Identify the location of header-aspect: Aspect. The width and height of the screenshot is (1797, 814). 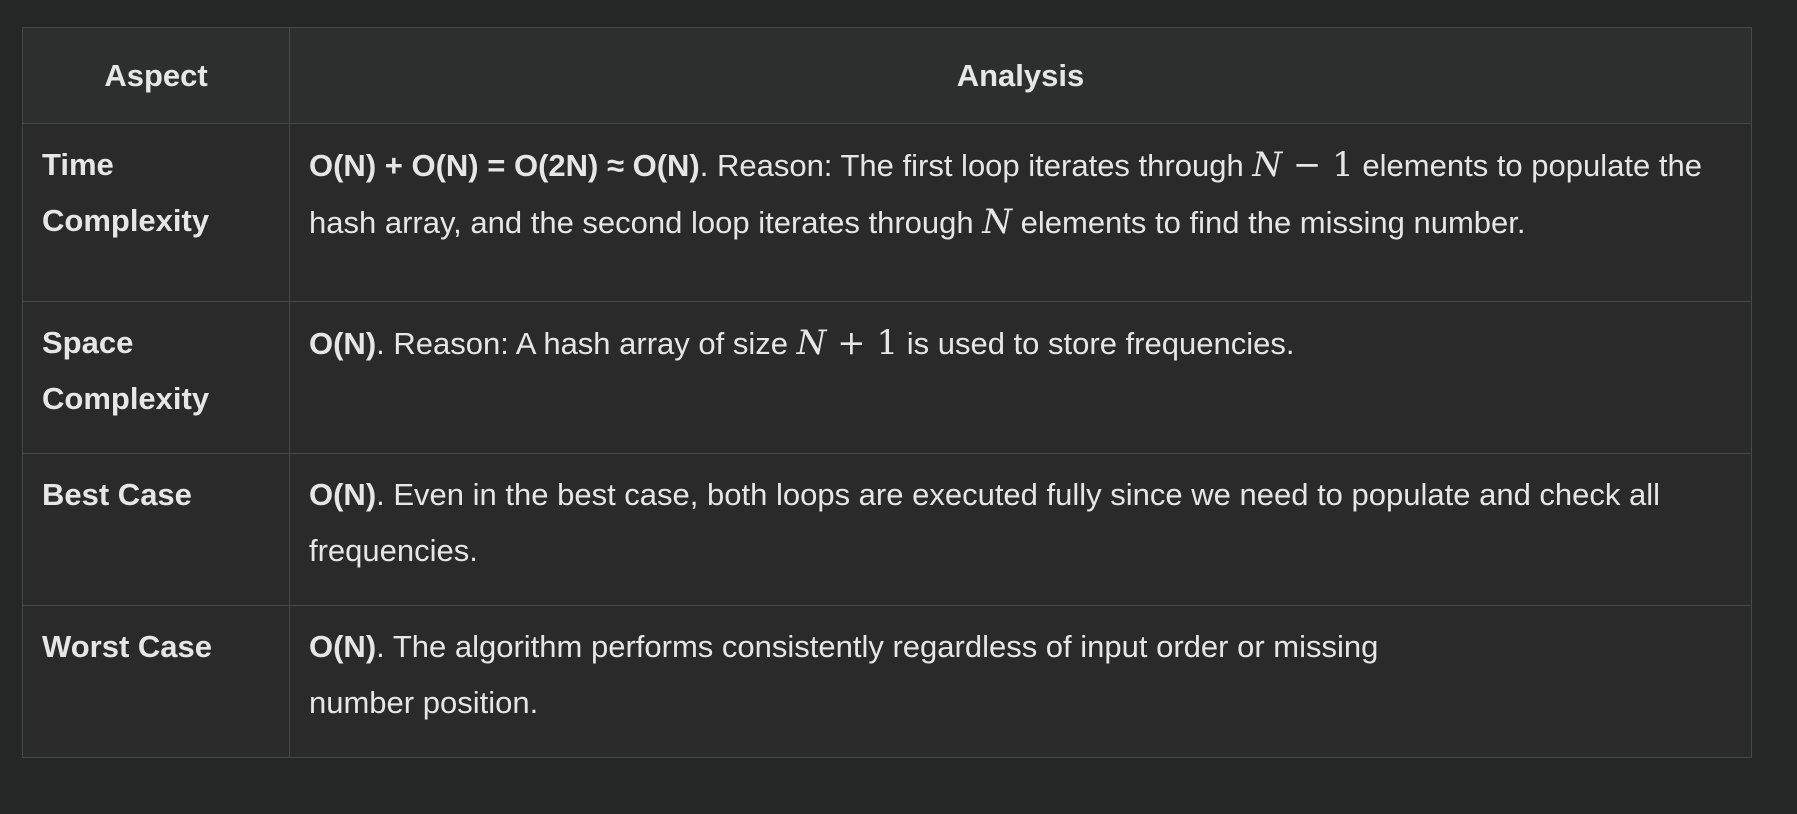
(156, 75).